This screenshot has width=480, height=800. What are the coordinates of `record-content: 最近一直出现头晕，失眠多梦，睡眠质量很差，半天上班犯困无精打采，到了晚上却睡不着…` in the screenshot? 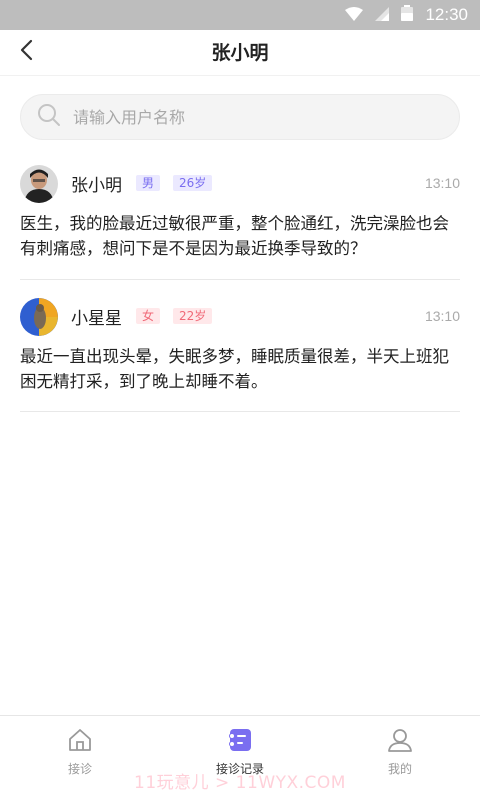 It's located at (234, 369).